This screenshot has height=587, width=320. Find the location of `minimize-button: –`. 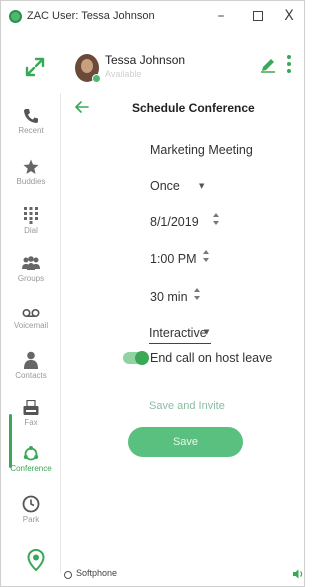

minimize-button: – is located at coordinates (221, 16).